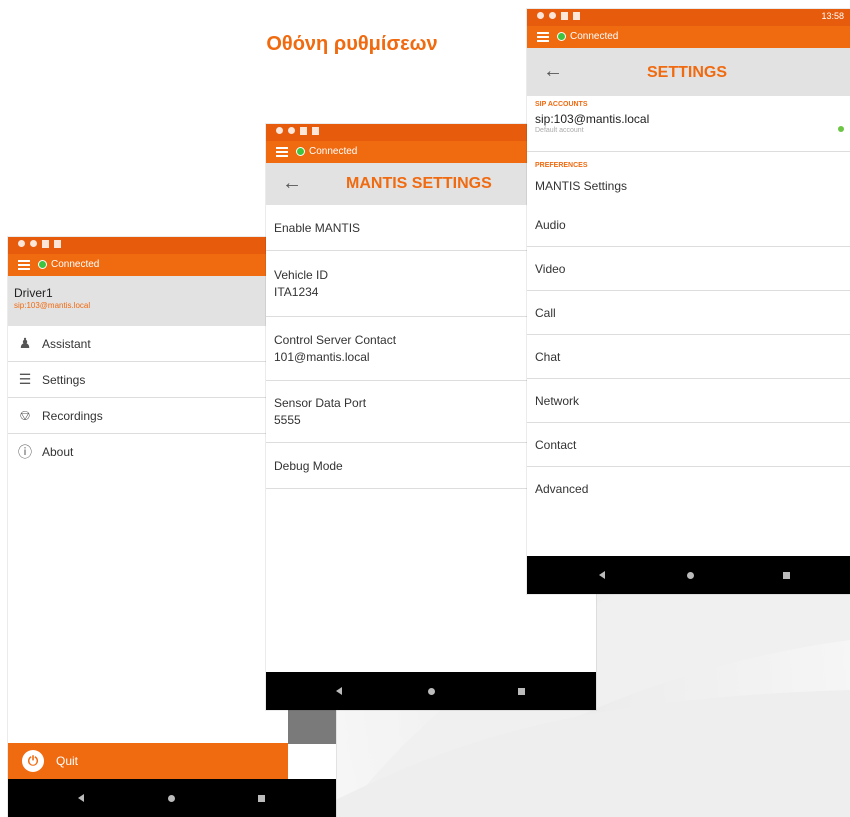 Image resolution: width=850 pixels, height=817 pixels. Describe the element at coordinates (25, 343) in the screenshot. I see `assistant-icon: ♟` at that location.